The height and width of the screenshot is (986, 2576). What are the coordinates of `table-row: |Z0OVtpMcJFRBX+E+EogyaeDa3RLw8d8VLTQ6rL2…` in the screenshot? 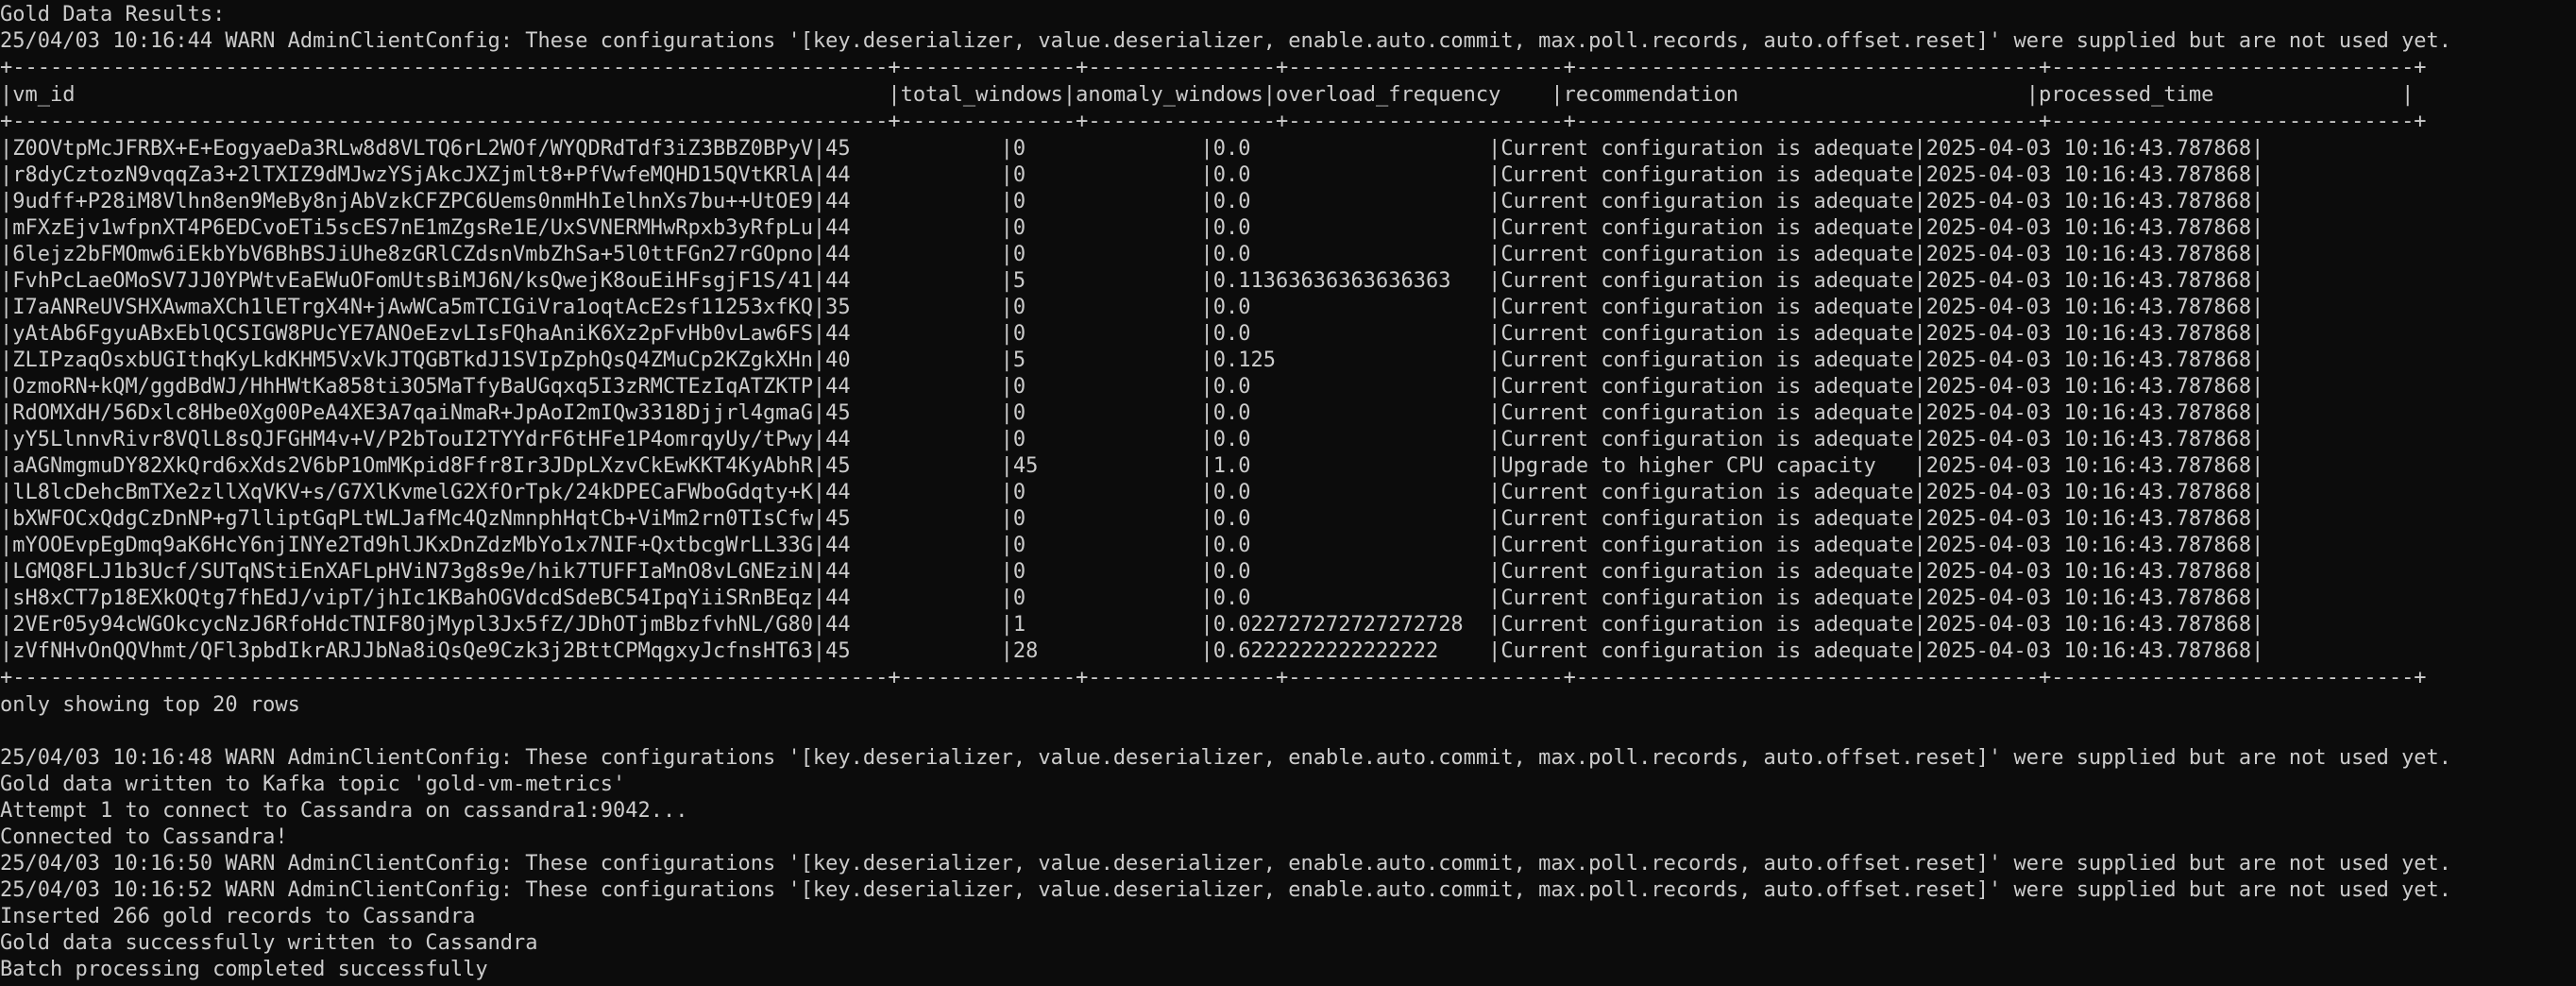 It's located at (1132, 149).